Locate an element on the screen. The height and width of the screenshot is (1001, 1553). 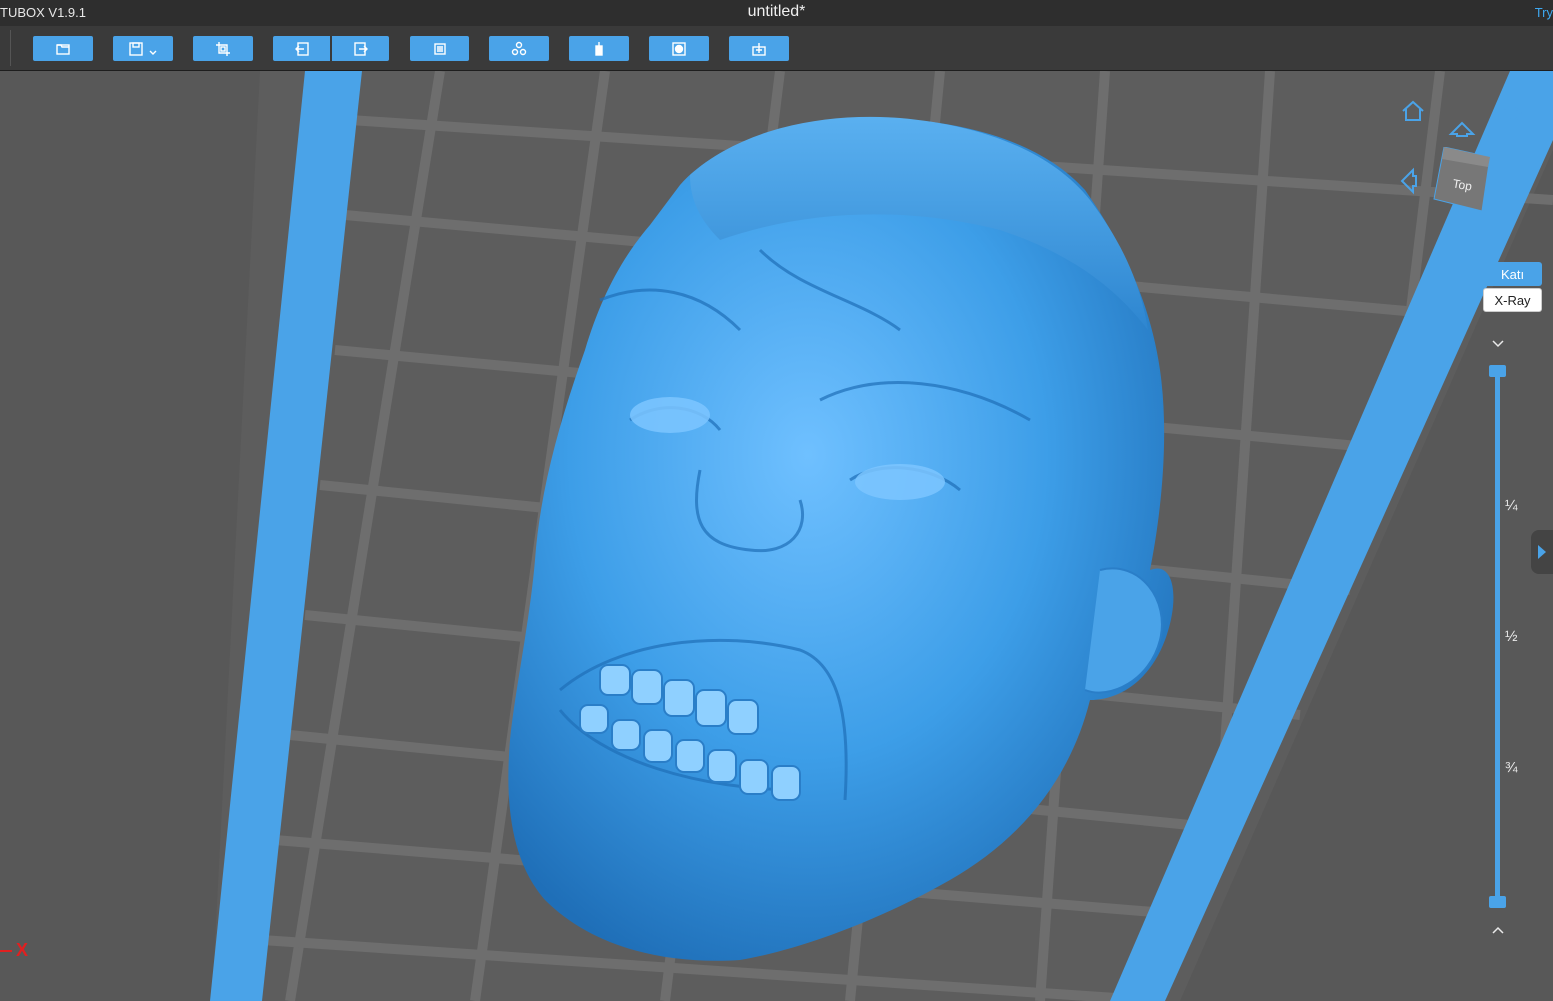
toolbar-separator is located at coordinates (10, 48).